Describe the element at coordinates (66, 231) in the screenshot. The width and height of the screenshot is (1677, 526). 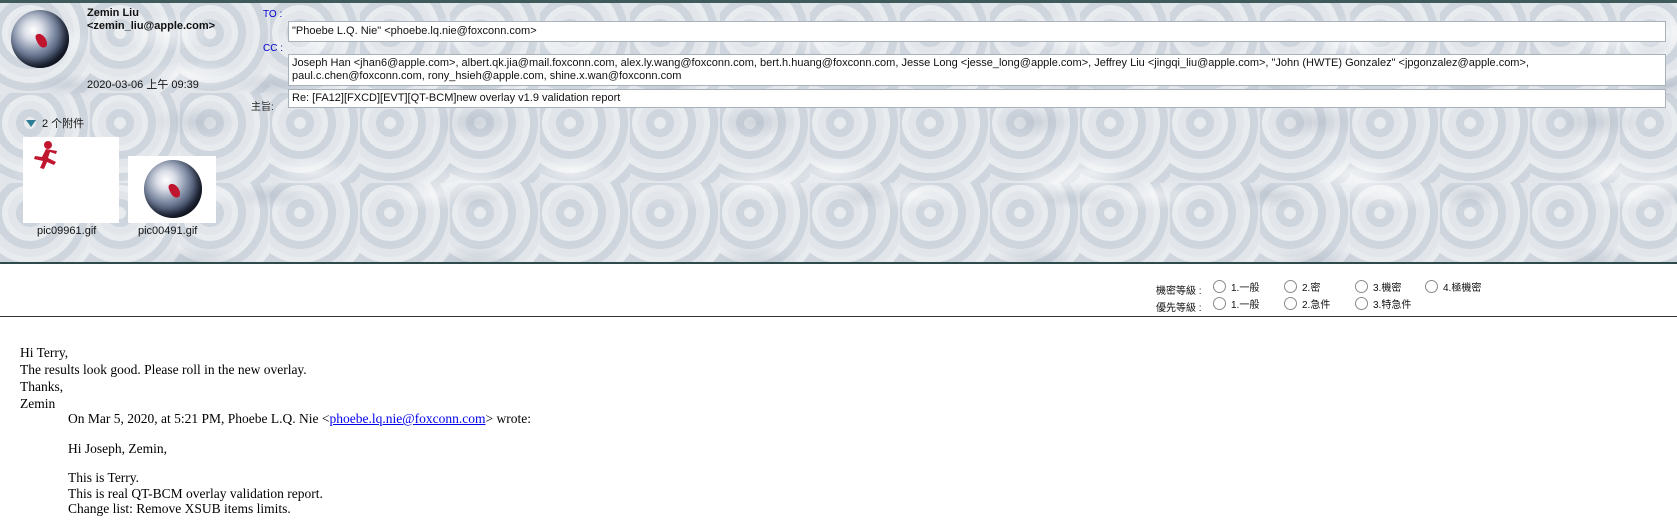
I see `attachment-name-1: pic09961.gif` at that location.